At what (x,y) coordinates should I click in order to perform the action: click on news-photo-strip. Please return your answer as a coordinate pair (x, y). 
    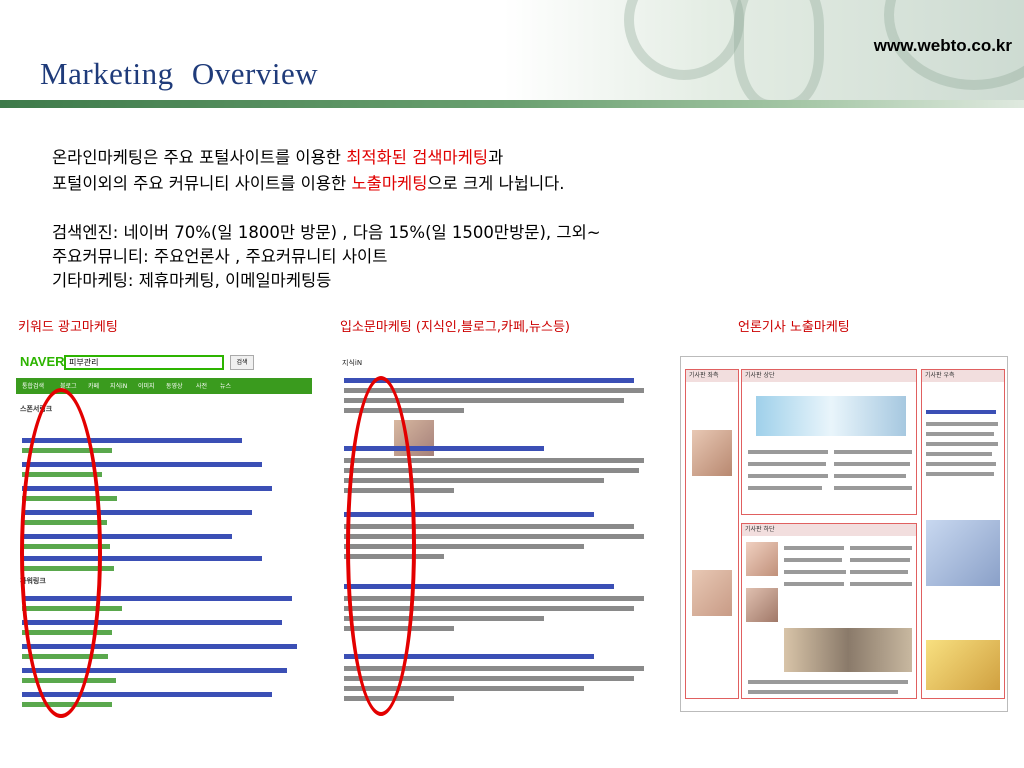
    Looking at the image, I should click on (848, 650).